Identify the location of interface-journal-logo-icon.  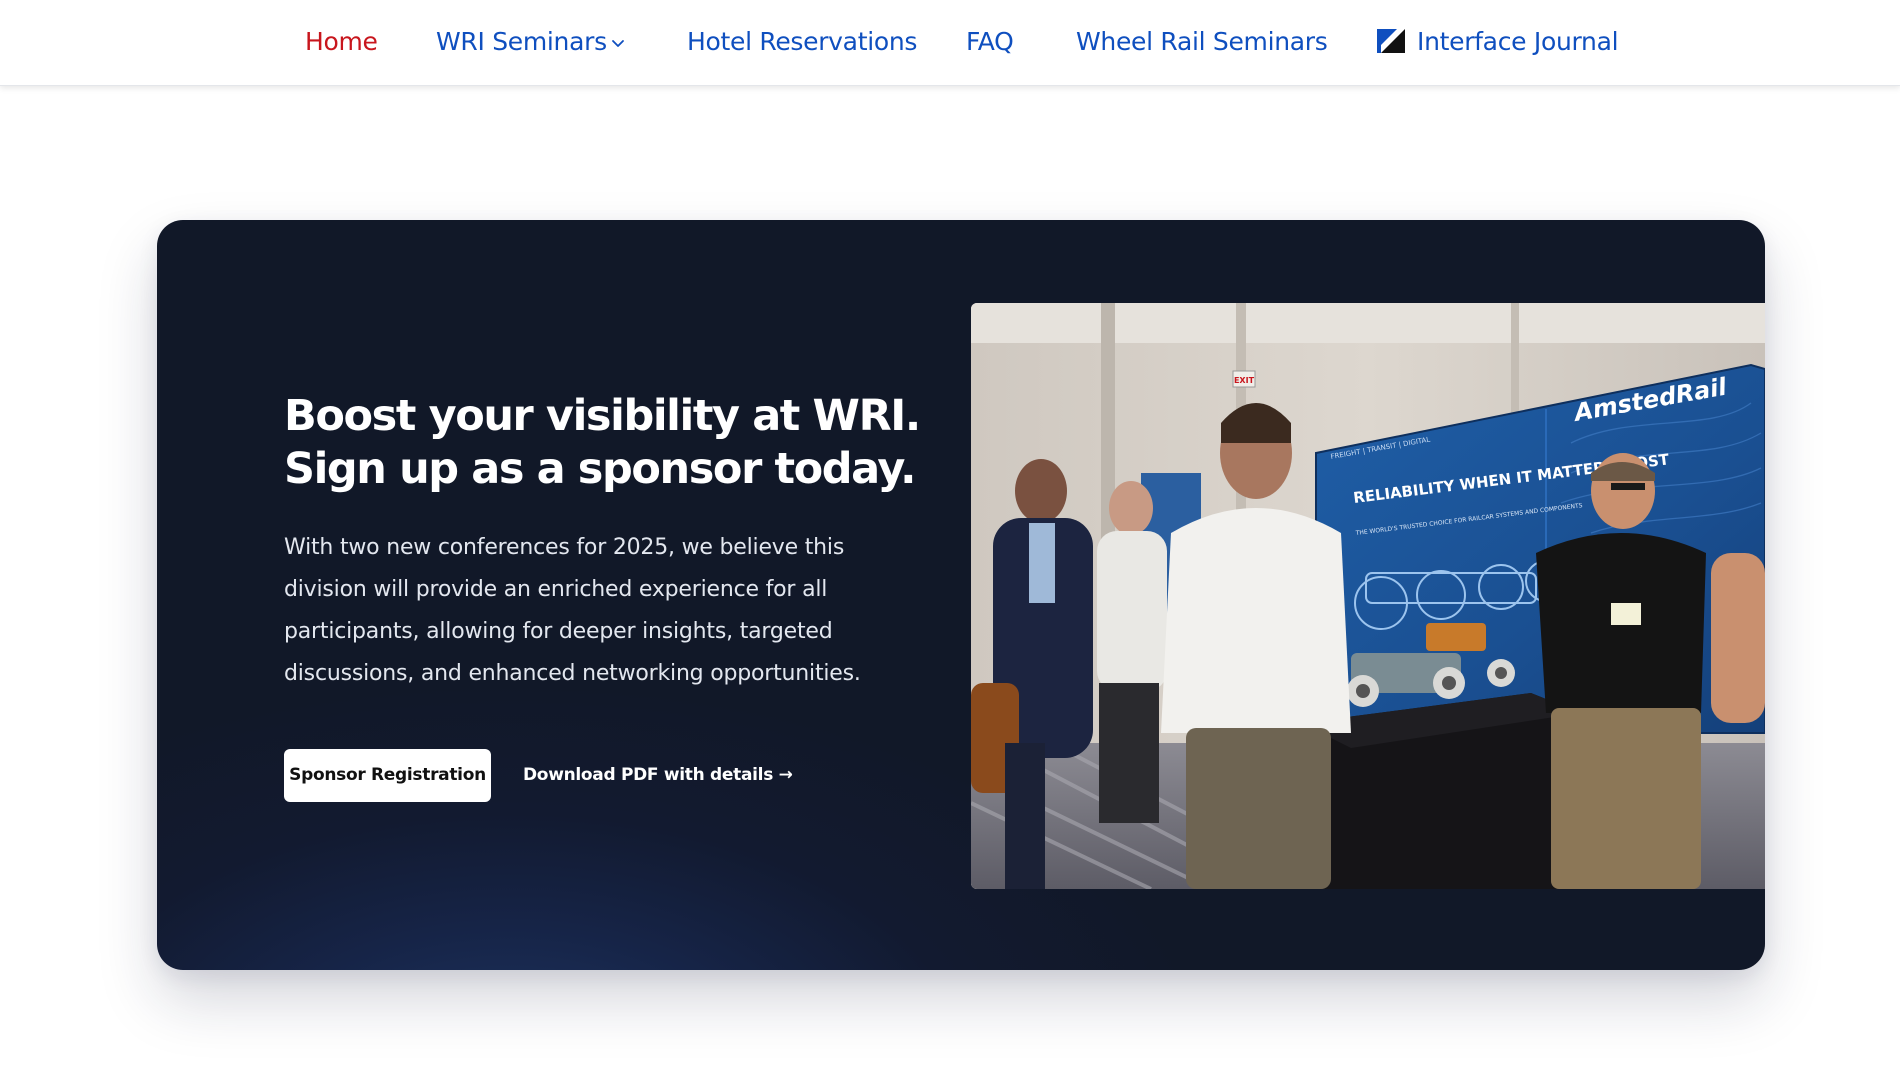
(1391, 41).